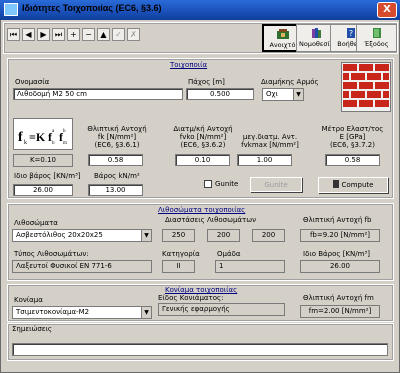 The image size is (400, 373). Describe the element at coordinates (270, 145) in the screenshot. I see `fvkmax-label-2: fvkmax [N/mm²]` at that location.